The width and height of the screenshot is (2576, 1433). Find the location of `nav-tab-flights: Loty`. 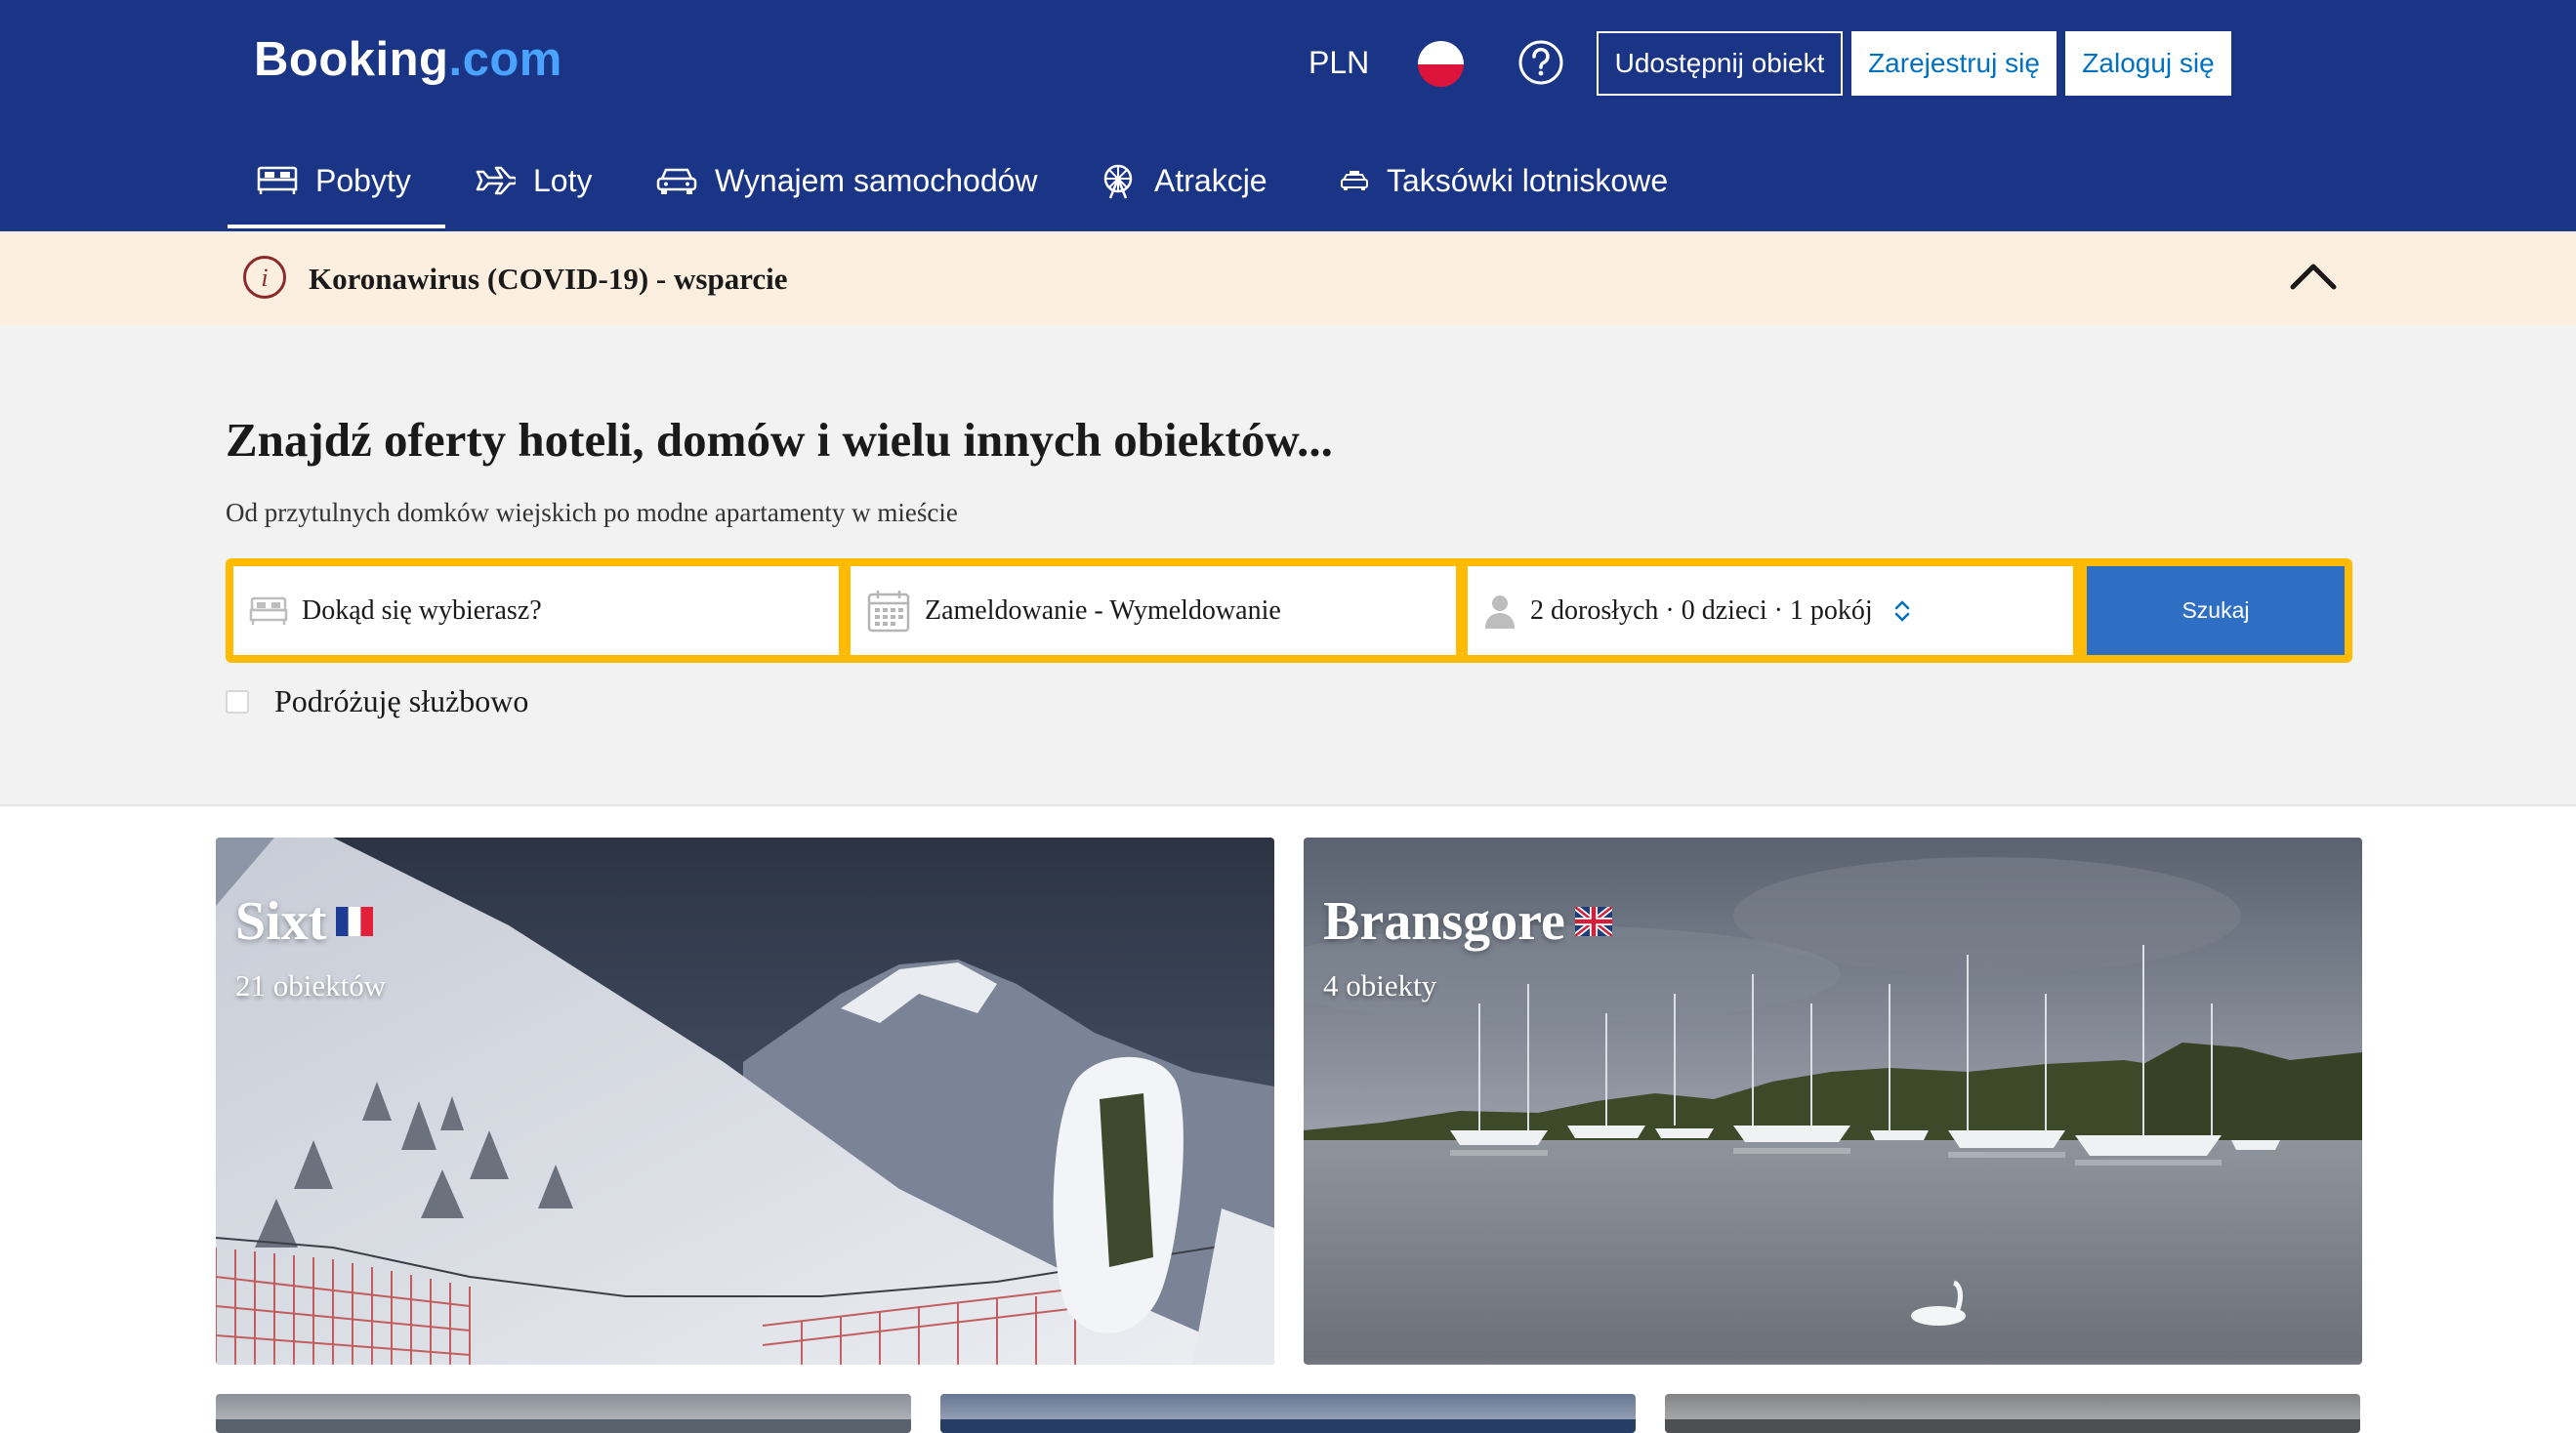

nav-tab-flights: Loty is located at coordinates (533, 180).